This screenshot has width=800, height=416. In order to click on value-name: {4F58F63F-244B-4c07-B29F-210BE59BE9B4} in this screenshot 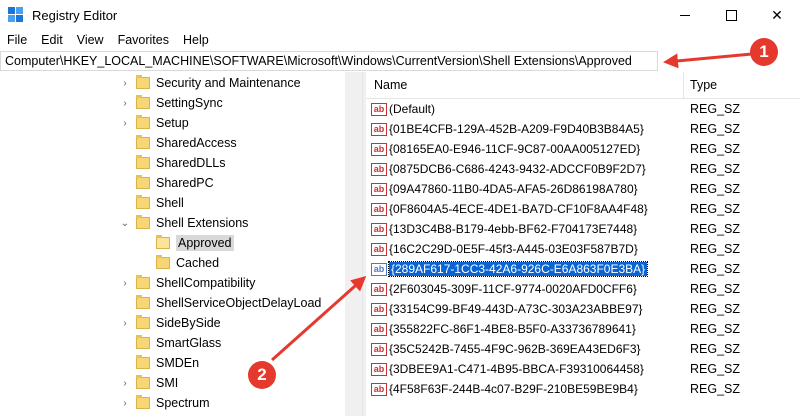, I will do `click(513, 389)`.